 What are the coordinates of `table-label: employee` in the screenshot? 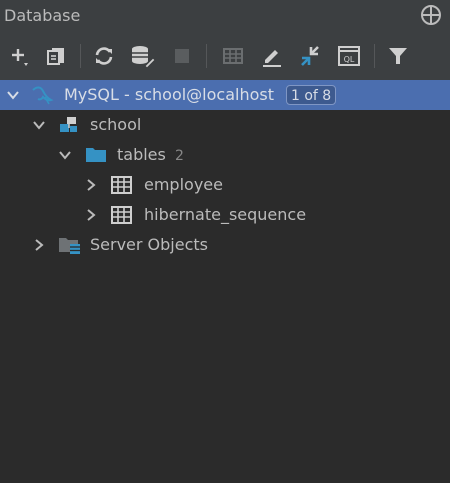 It's located at (183, 184).